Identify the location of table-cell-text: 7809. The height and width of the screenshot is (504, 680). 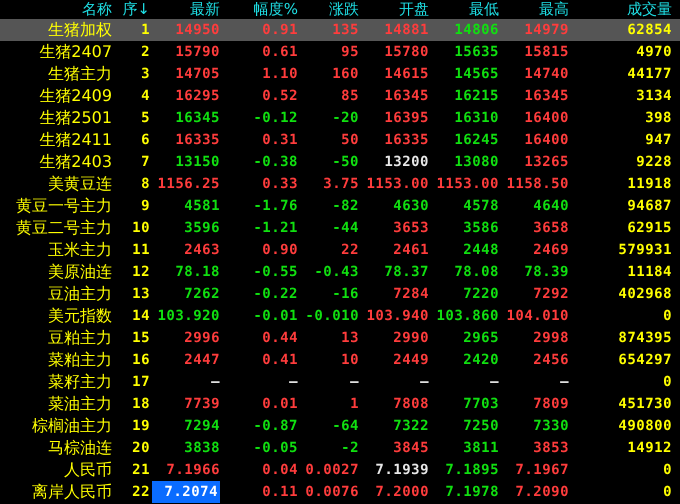
(550, 404).